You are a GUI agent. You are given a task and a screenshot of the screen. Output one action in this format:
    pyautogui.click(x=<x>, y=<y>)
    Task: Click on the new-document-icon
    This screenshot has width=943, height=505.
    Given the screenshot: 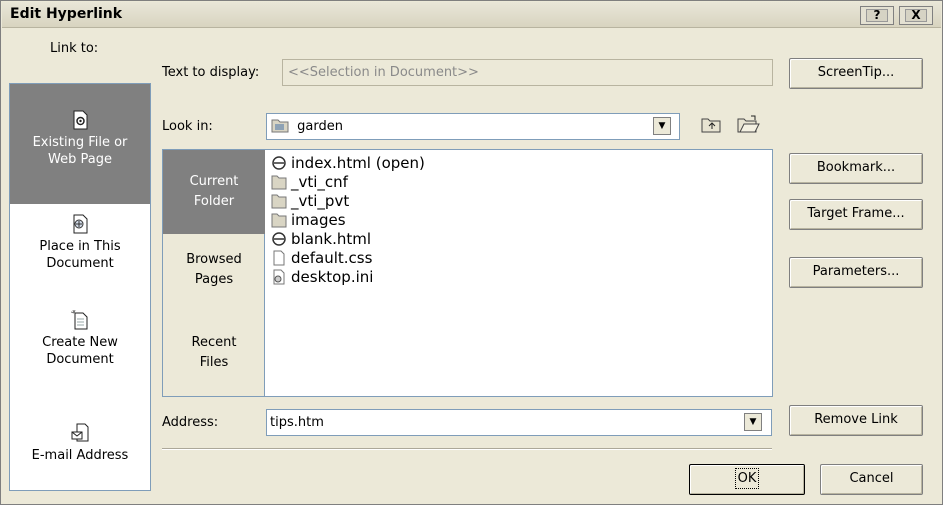 What is the action you would take?
    pyautogui.click(x=79, y=320)
    